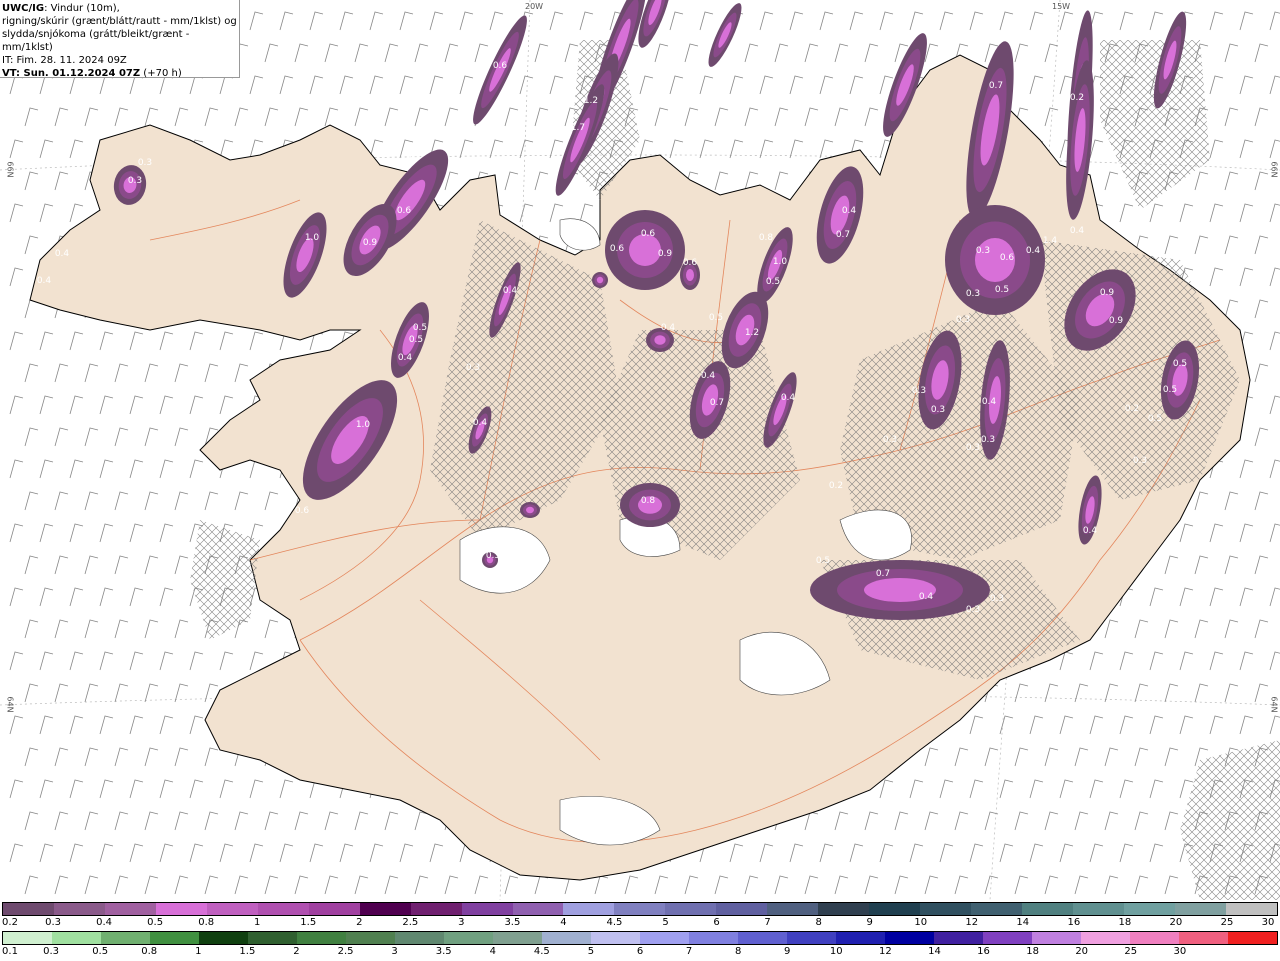 Image resolution: width=1280 pixels, height=961 pixels. What do you see at coordinates (23, 8) in the screenshot?
I see `title-product: UWC/IG` at bounding box center [23, 8].